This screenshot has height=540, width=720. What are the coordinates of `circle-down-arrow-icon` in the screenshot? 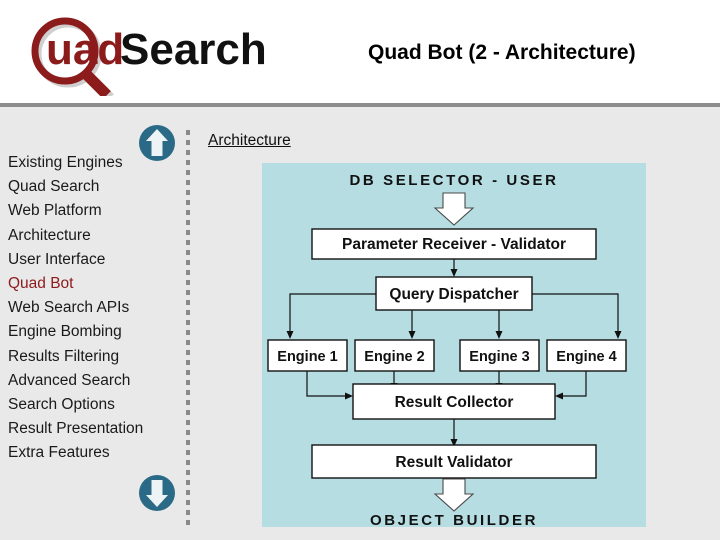 It's located at (157, 493).